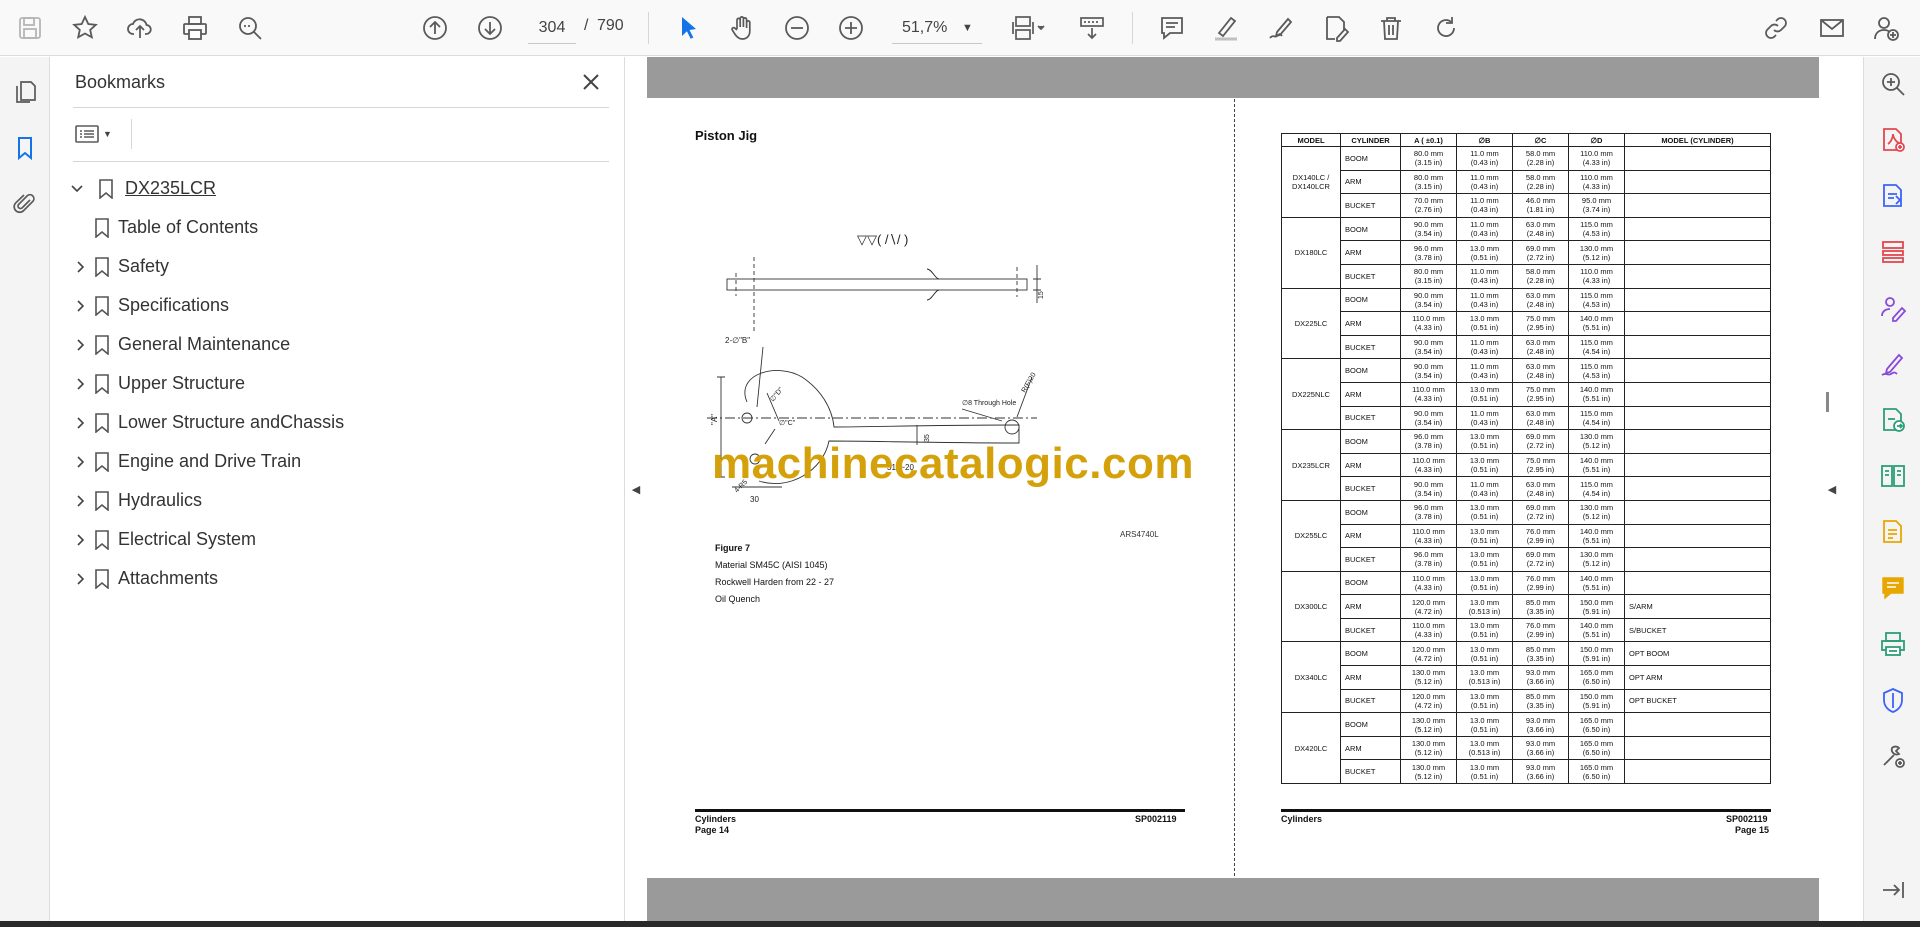 This screenshot has height=927, width=1920. I want to click on hardness-note: Rockwell Harden from 22 - 27, so click(775, 582).